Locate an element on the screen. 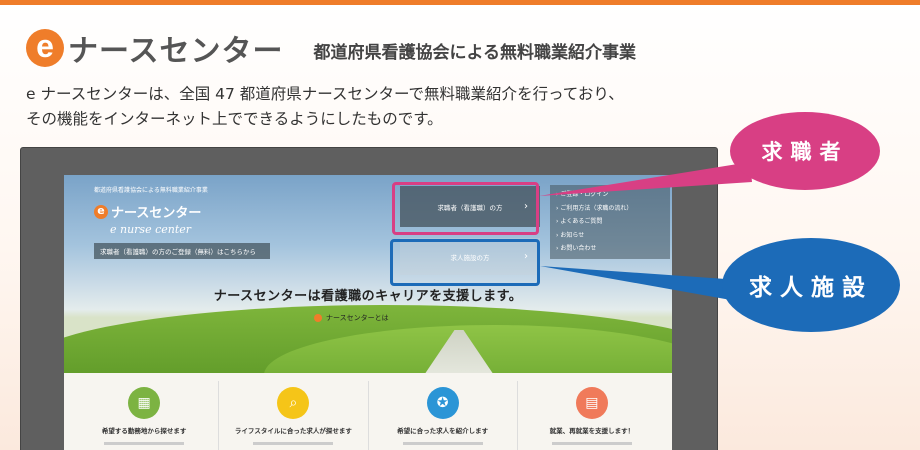 The width and height of the screenshot is (920, 450). pink-callout-pointer is located at coordinates (645, 179).